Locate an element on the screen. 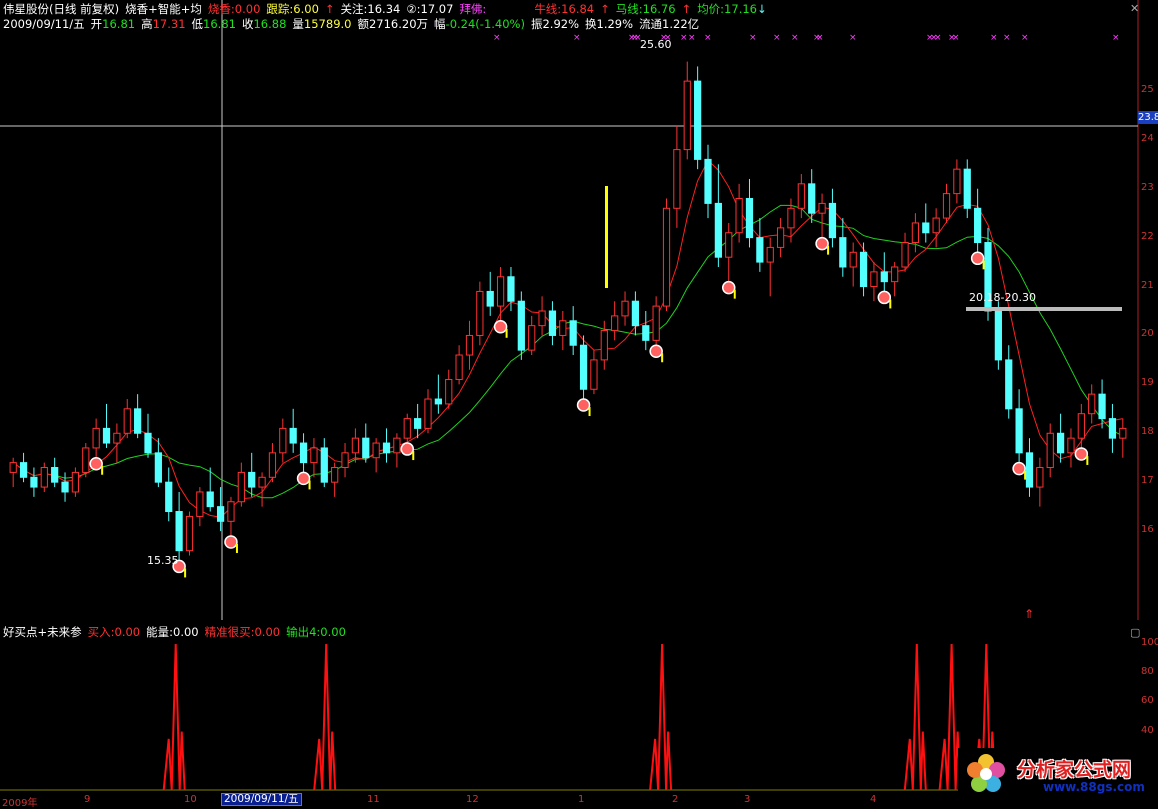 This screenshot has height=809, width=1158. signal-up-icon: ⇑ is located at coordinates (1029, 613).